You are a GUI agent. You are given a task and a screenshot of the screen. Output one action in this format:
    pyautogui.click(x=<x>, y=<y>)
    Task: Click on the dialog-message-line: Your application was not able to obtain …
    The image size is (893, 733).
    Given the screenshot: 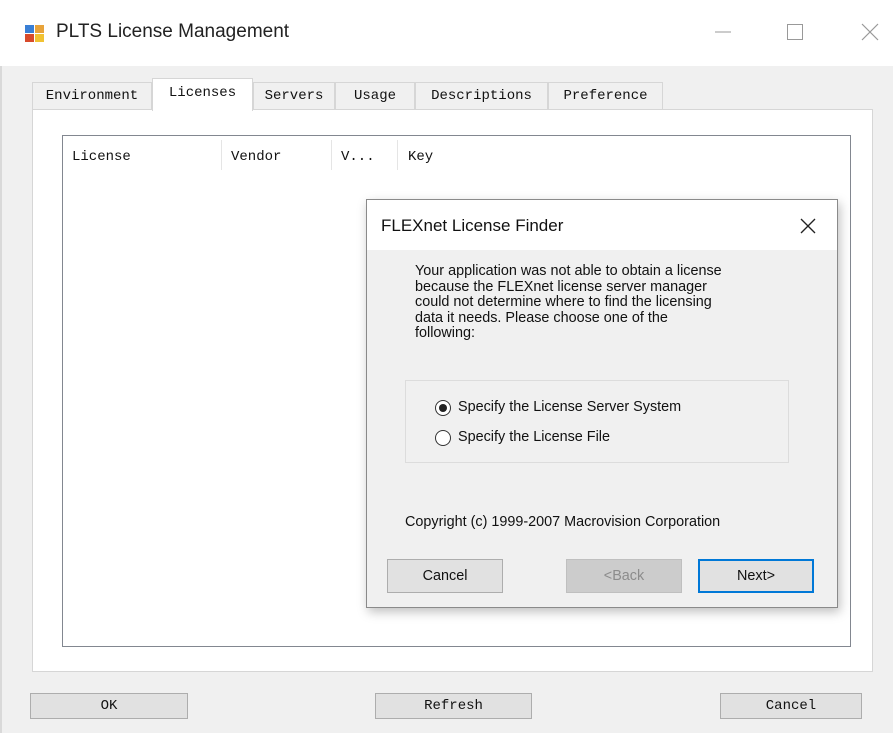 What is the action you would take?
    pyautogui.click(x=568, y=271)
    